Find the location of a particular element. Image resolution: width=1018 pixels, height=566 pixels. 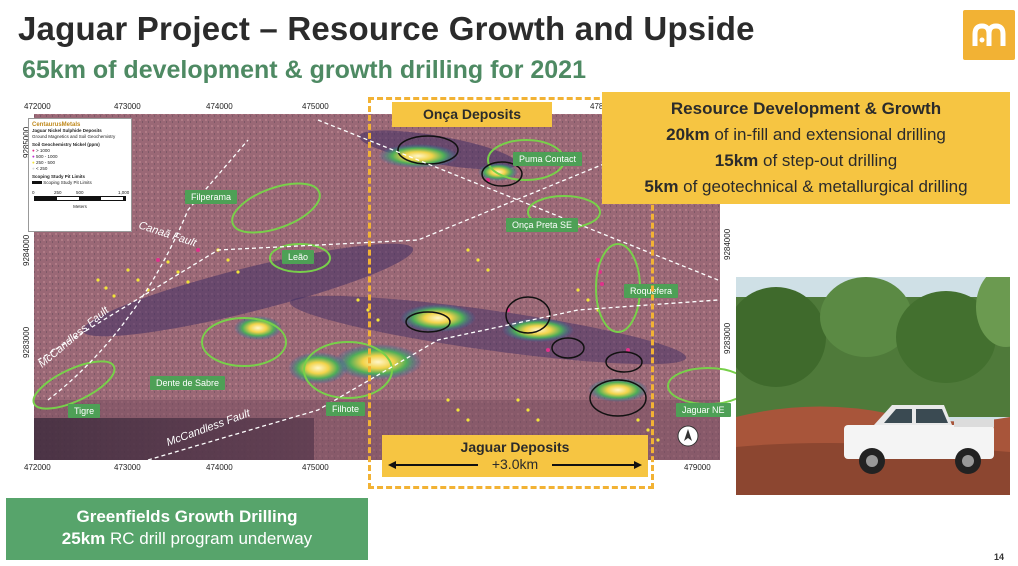

jaguar-distance-row: +3.0km is located at coordinates (515, 465).